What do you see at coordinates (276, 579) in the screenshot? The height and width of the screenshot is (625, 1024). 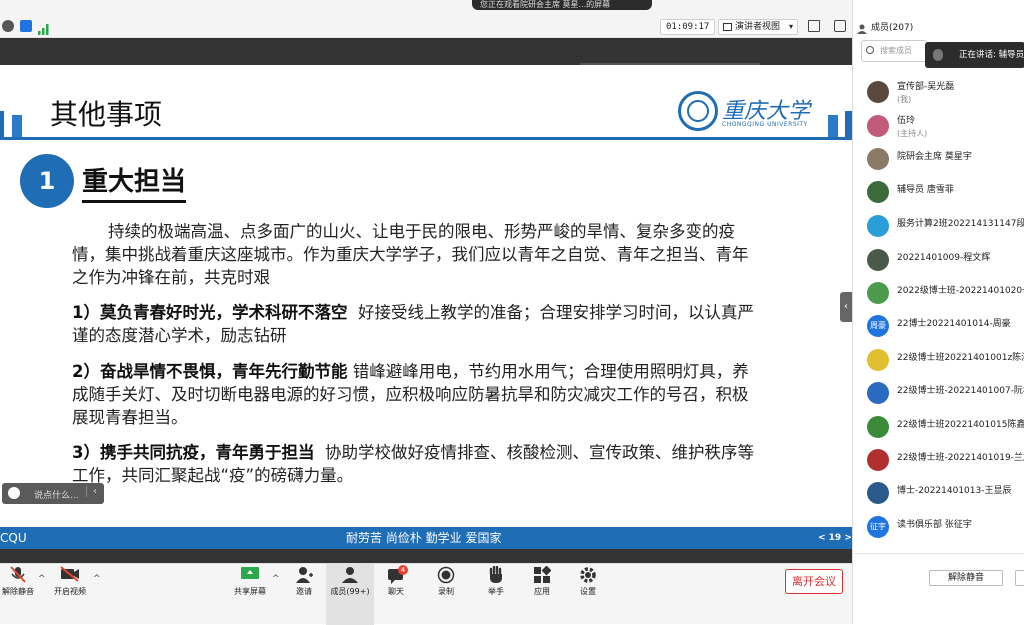 I see `share-options-caret-icon: ^` at bounding box center [276, 579].